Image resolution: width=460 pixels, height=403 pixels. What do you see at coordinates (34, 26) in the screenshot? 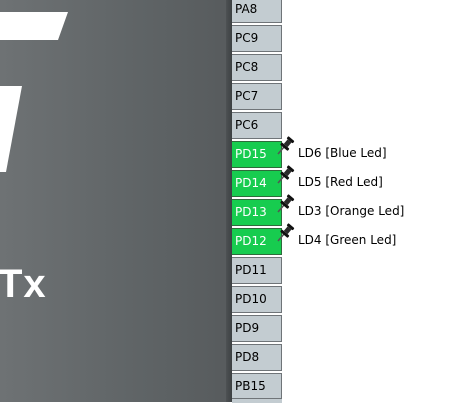
I see `logo-mark-bar` at bounding box center [34, 26].